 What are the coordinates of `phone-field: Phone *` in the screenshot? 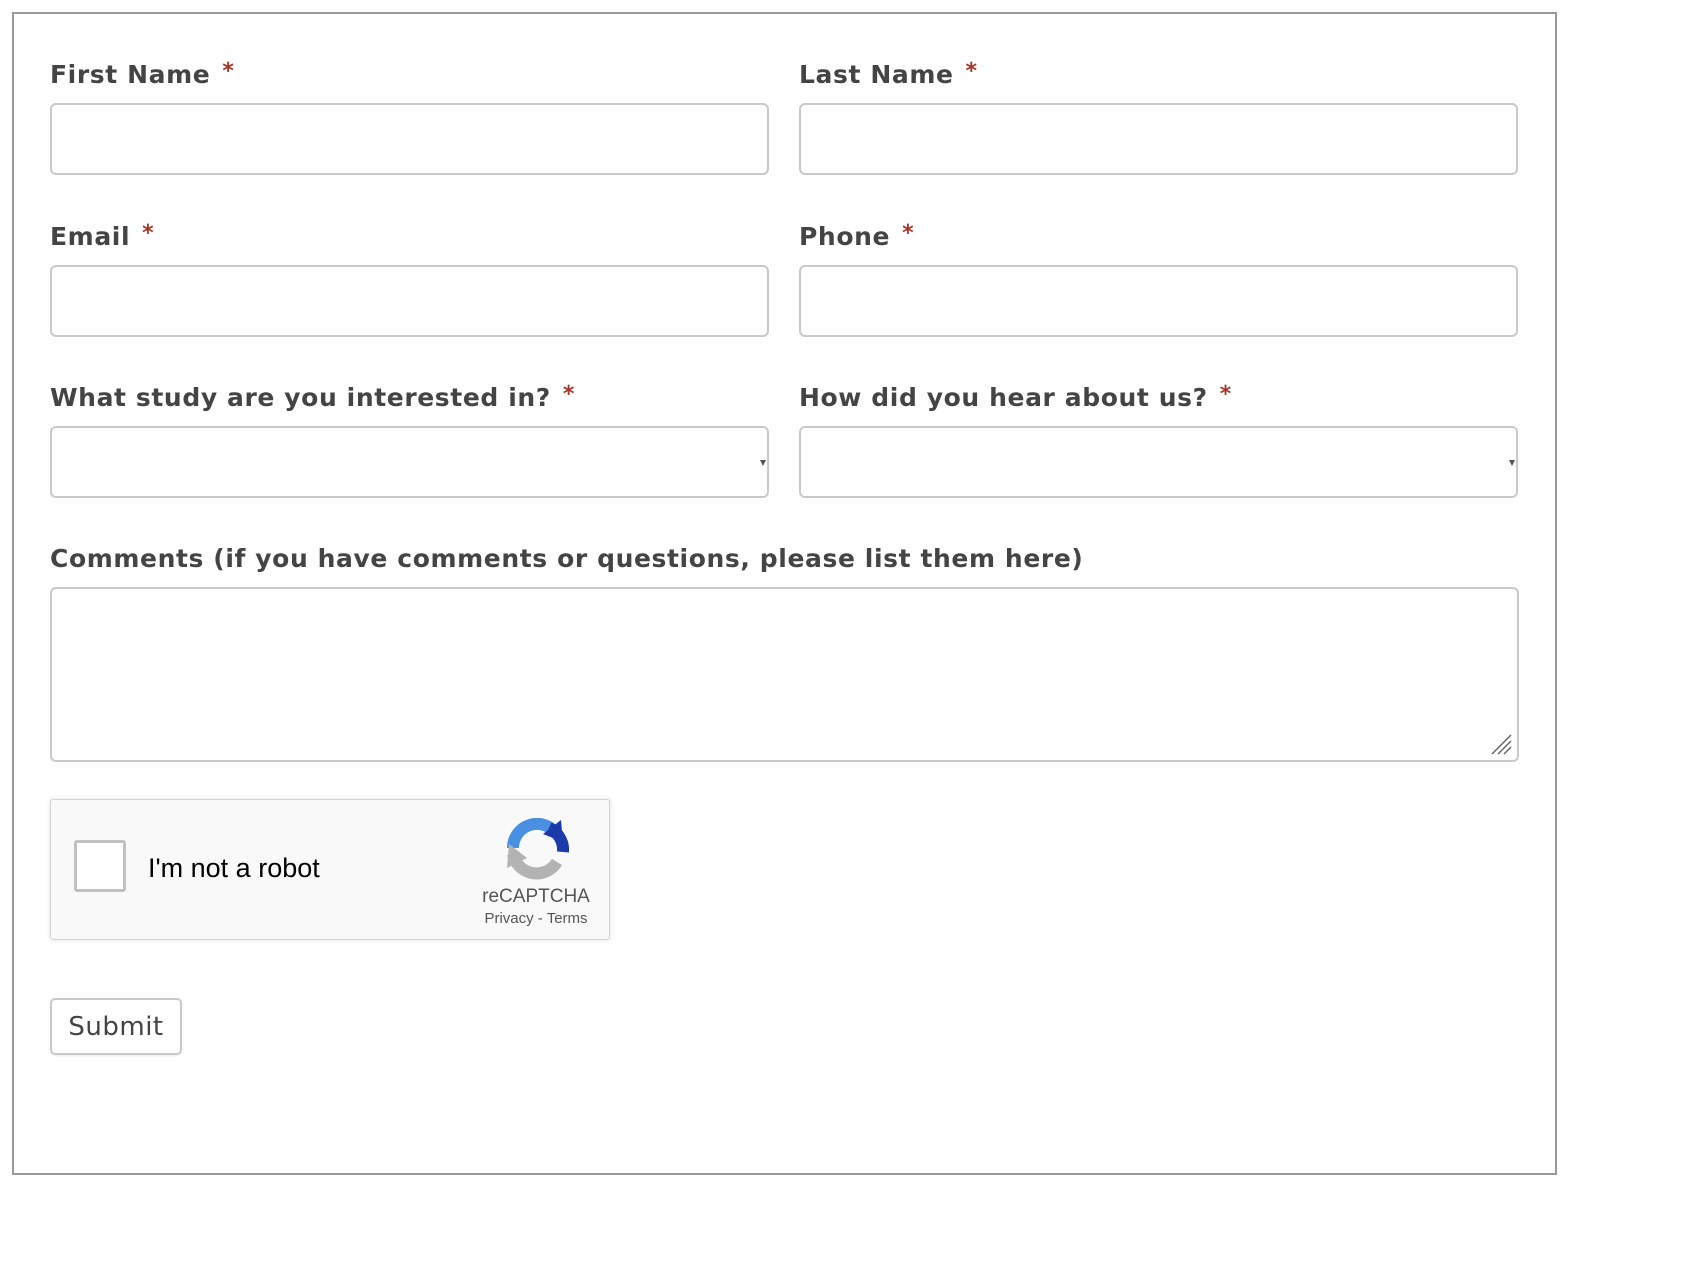 It's located at (1158, 279).